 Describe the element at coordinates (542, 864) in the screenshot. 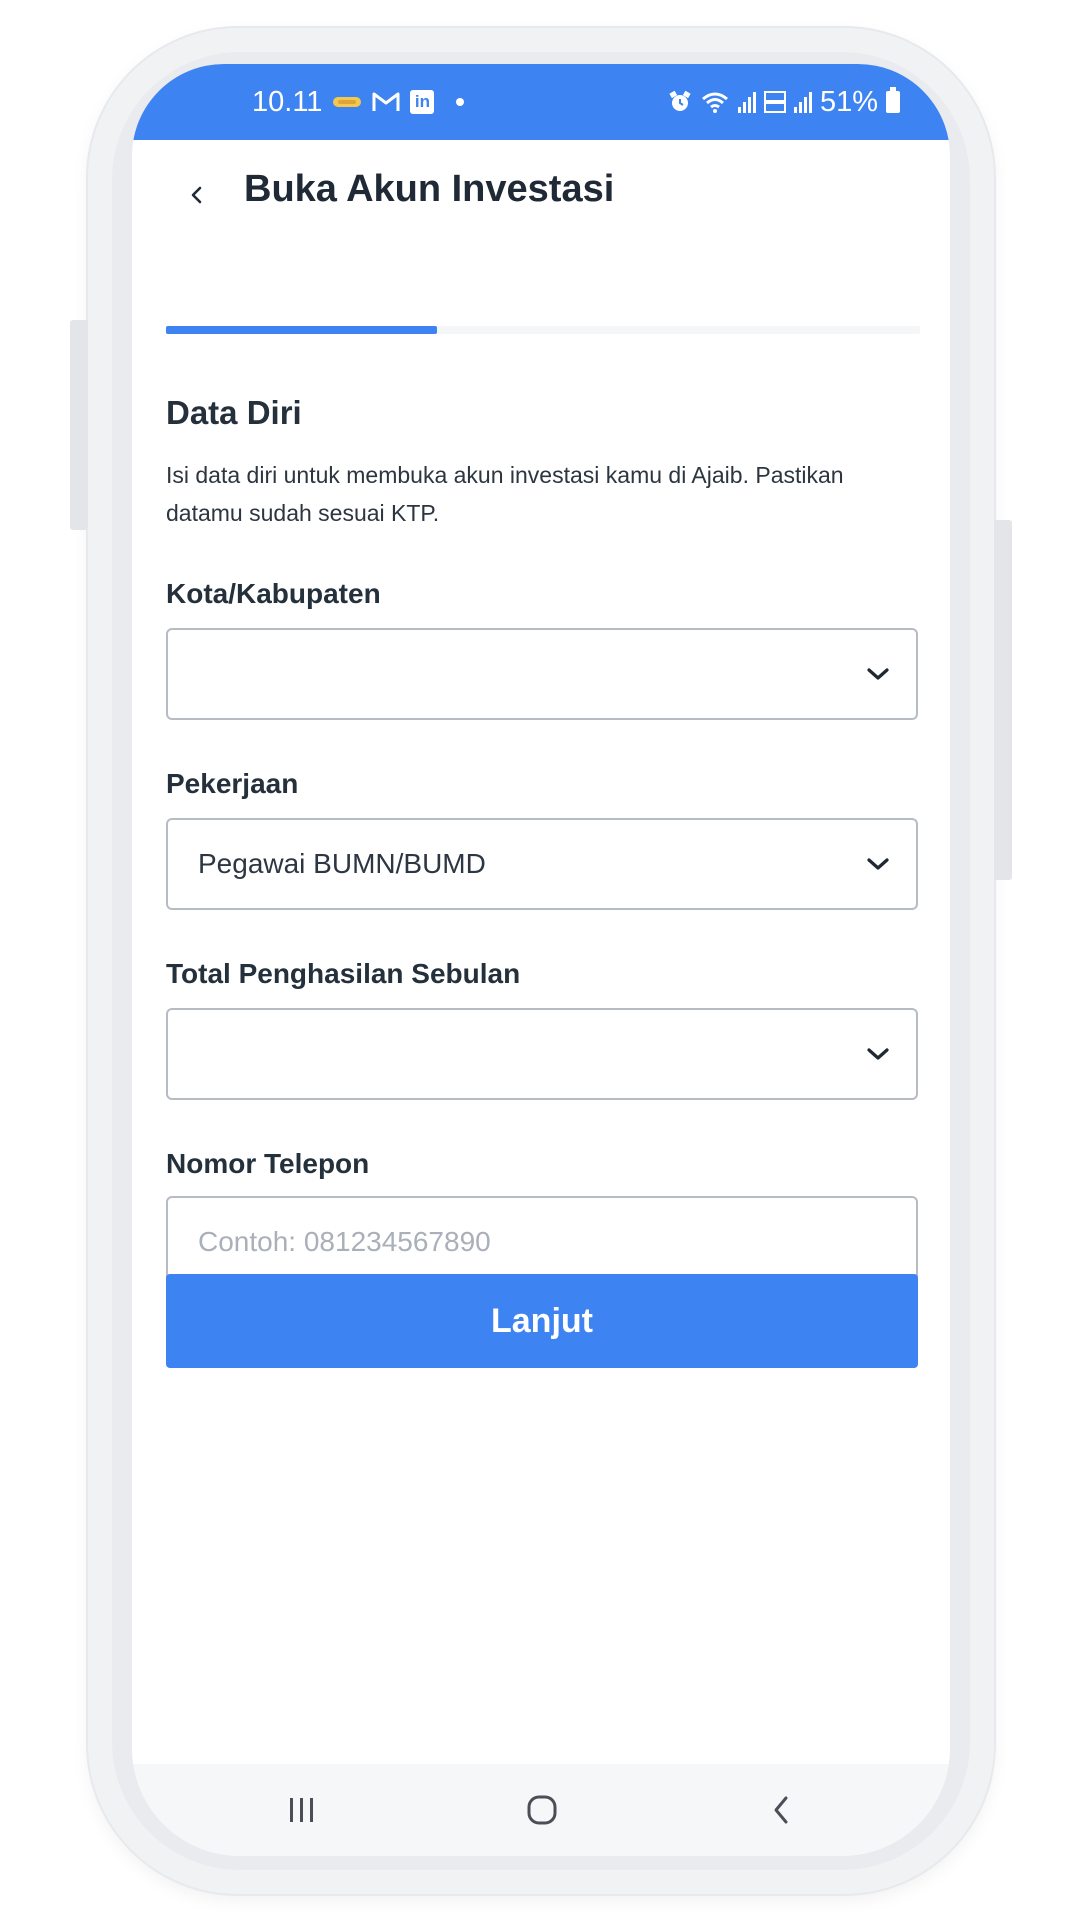

I see `job-select: Pegawai BUMN/BUMD` at that location.